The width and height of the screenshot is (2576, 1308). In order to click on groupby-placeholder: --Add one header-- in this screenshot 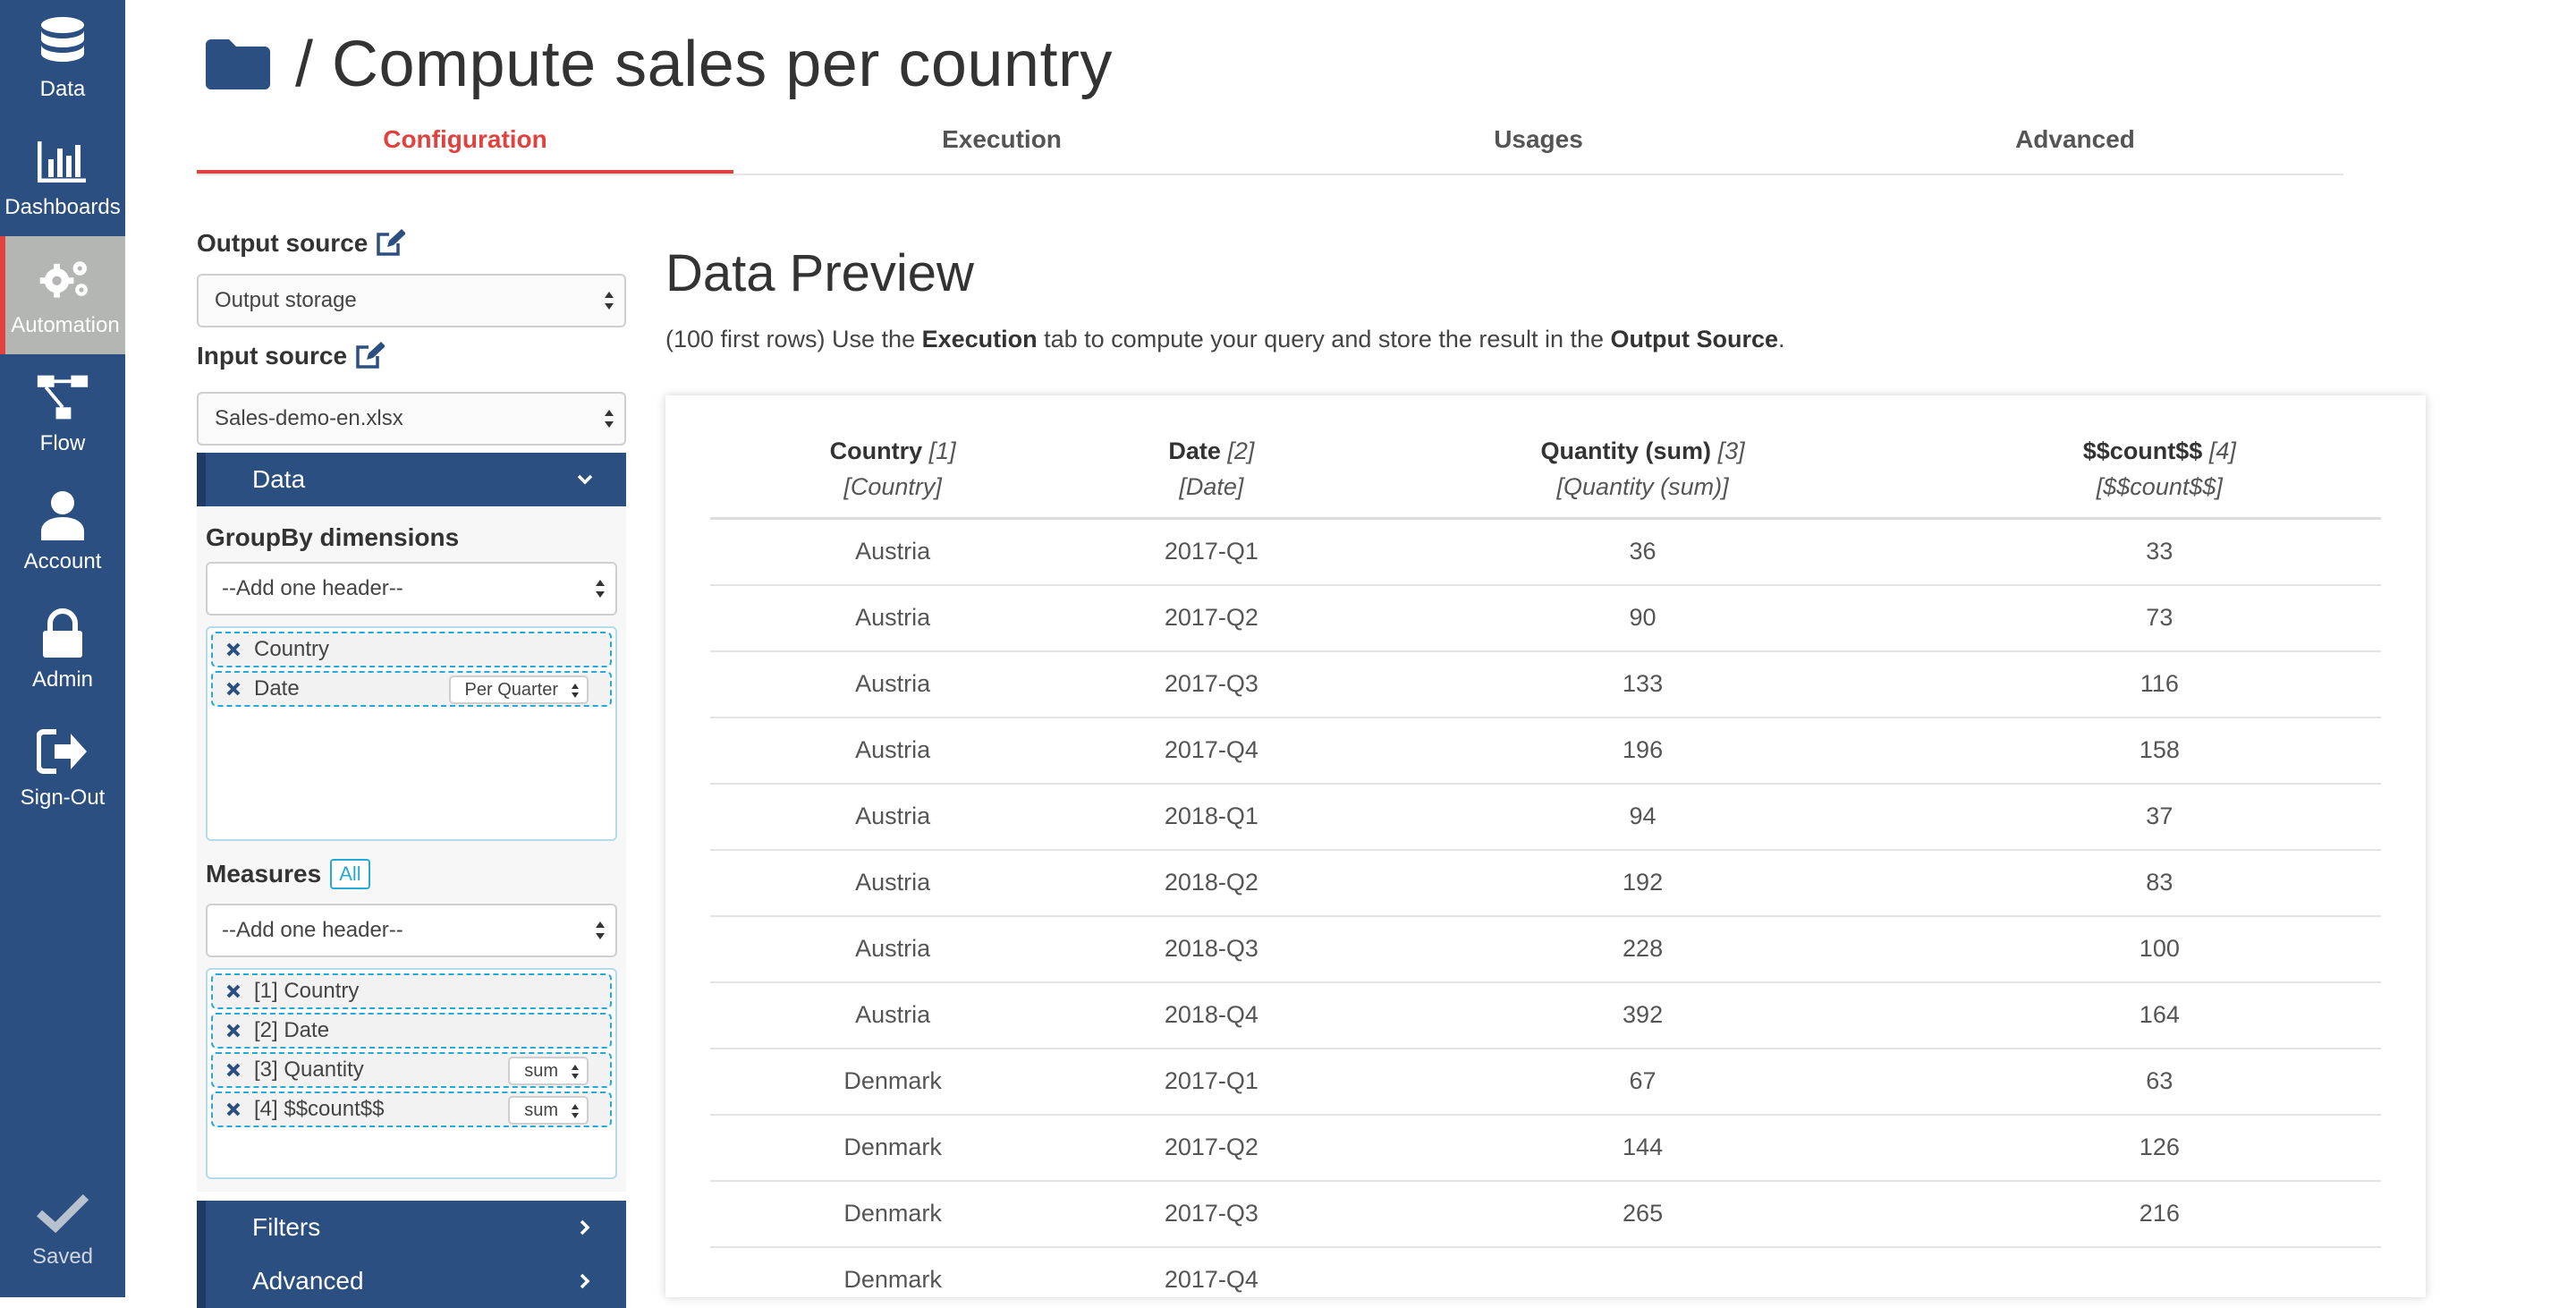, I will do `click(312, 588)`.